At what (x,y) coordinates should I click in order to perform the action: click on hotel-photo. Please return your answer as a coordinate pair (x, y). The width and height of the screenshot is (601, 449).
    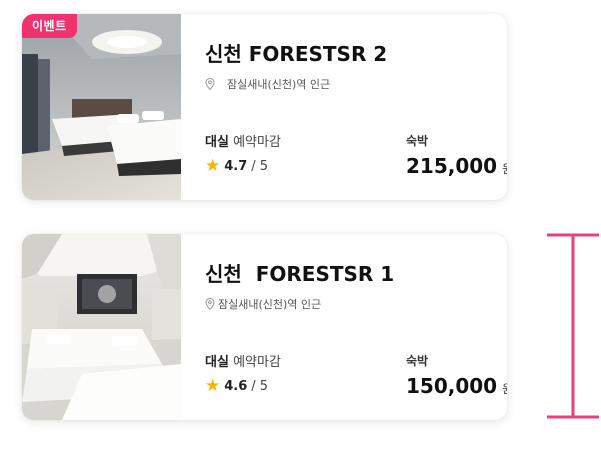
    Looking at the image, I should click on (101, 327).